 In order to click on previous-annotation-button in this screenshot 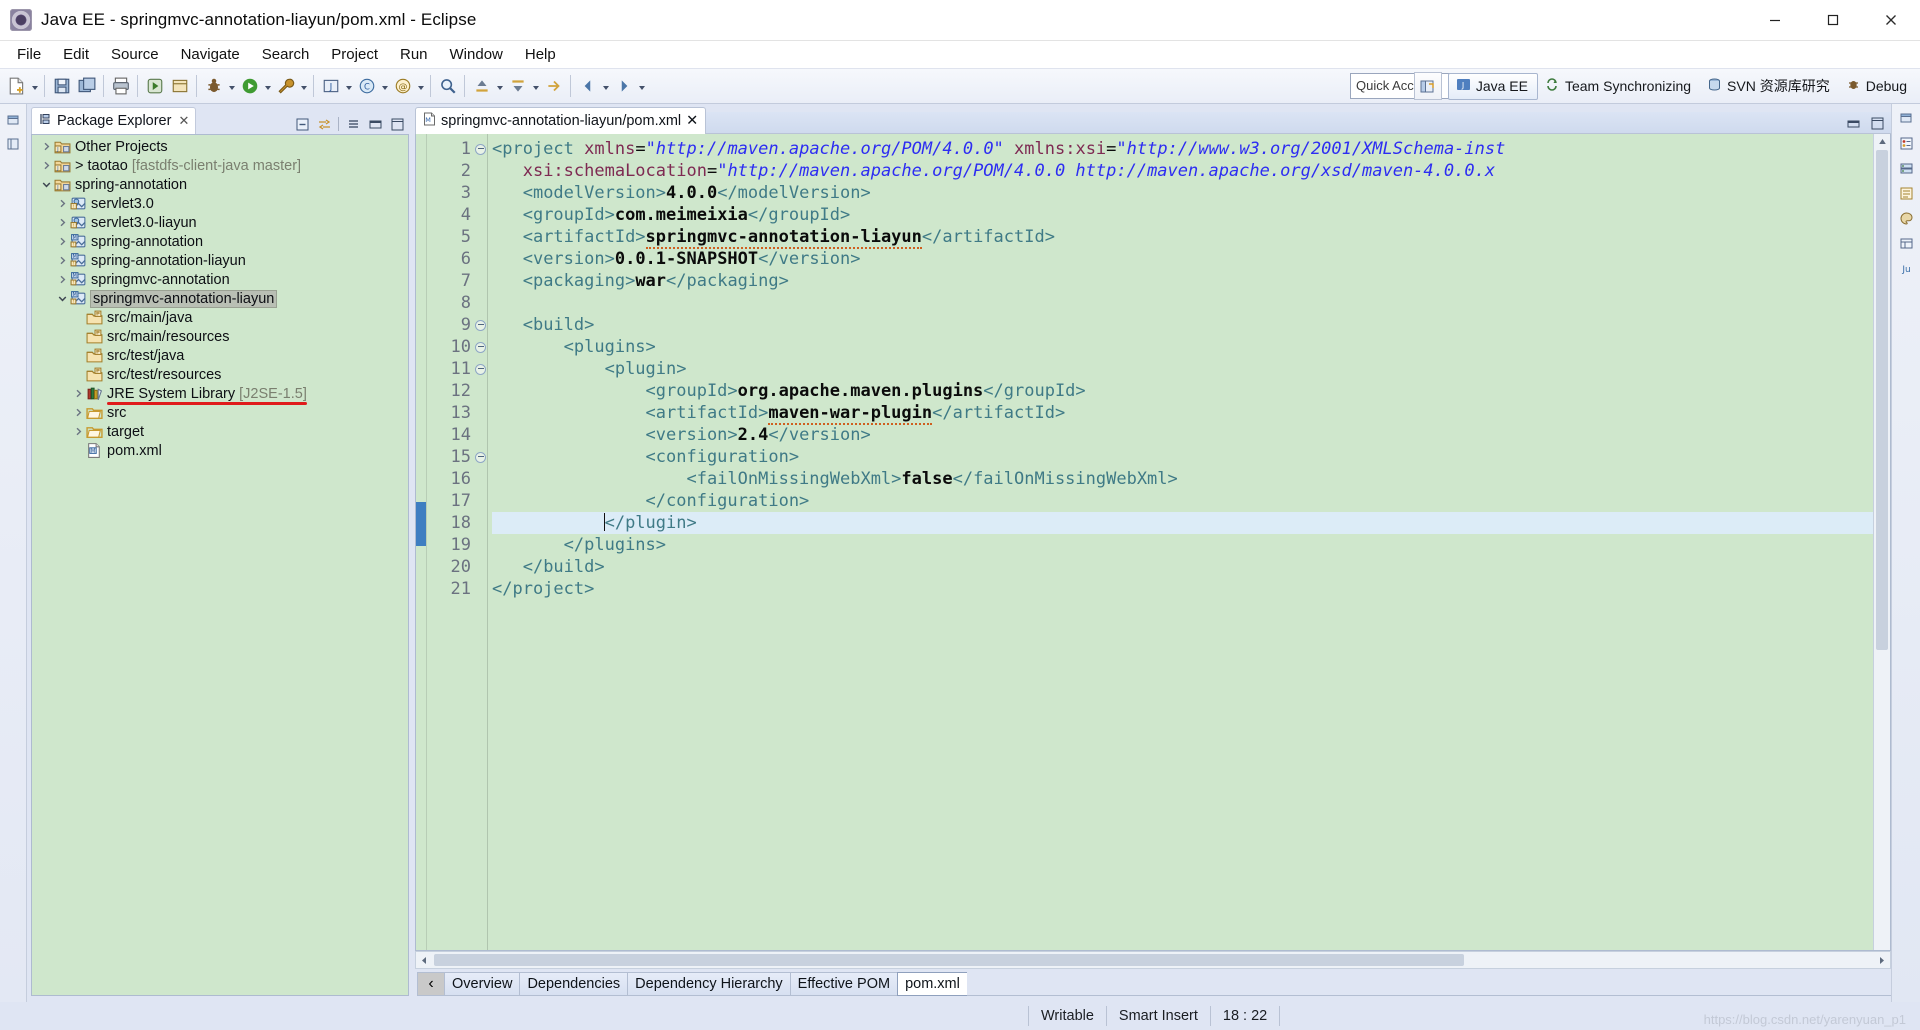, I will do `click(481, 86)`.